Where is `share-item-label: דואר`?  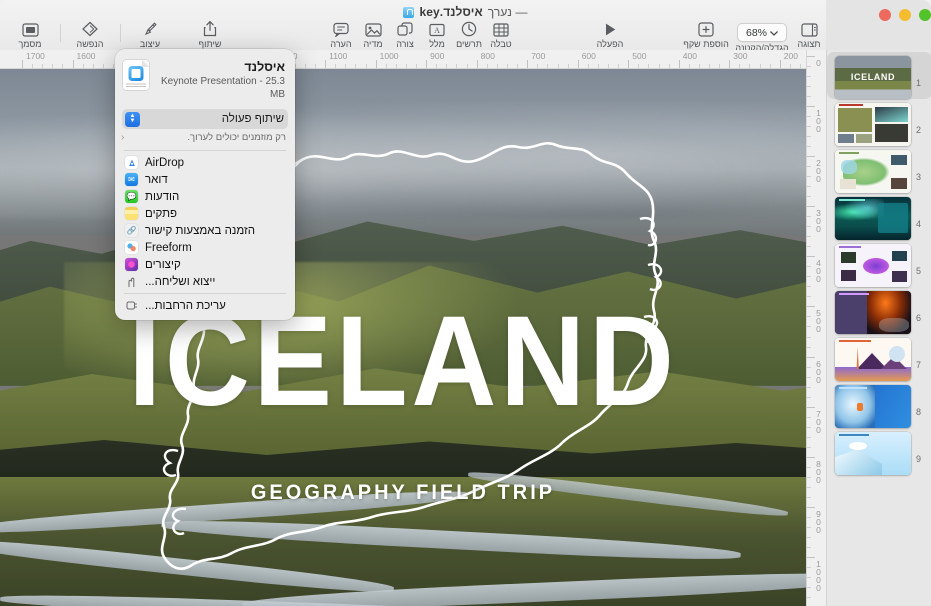 share-item-label: דואר is located at coordinates (156, 179).